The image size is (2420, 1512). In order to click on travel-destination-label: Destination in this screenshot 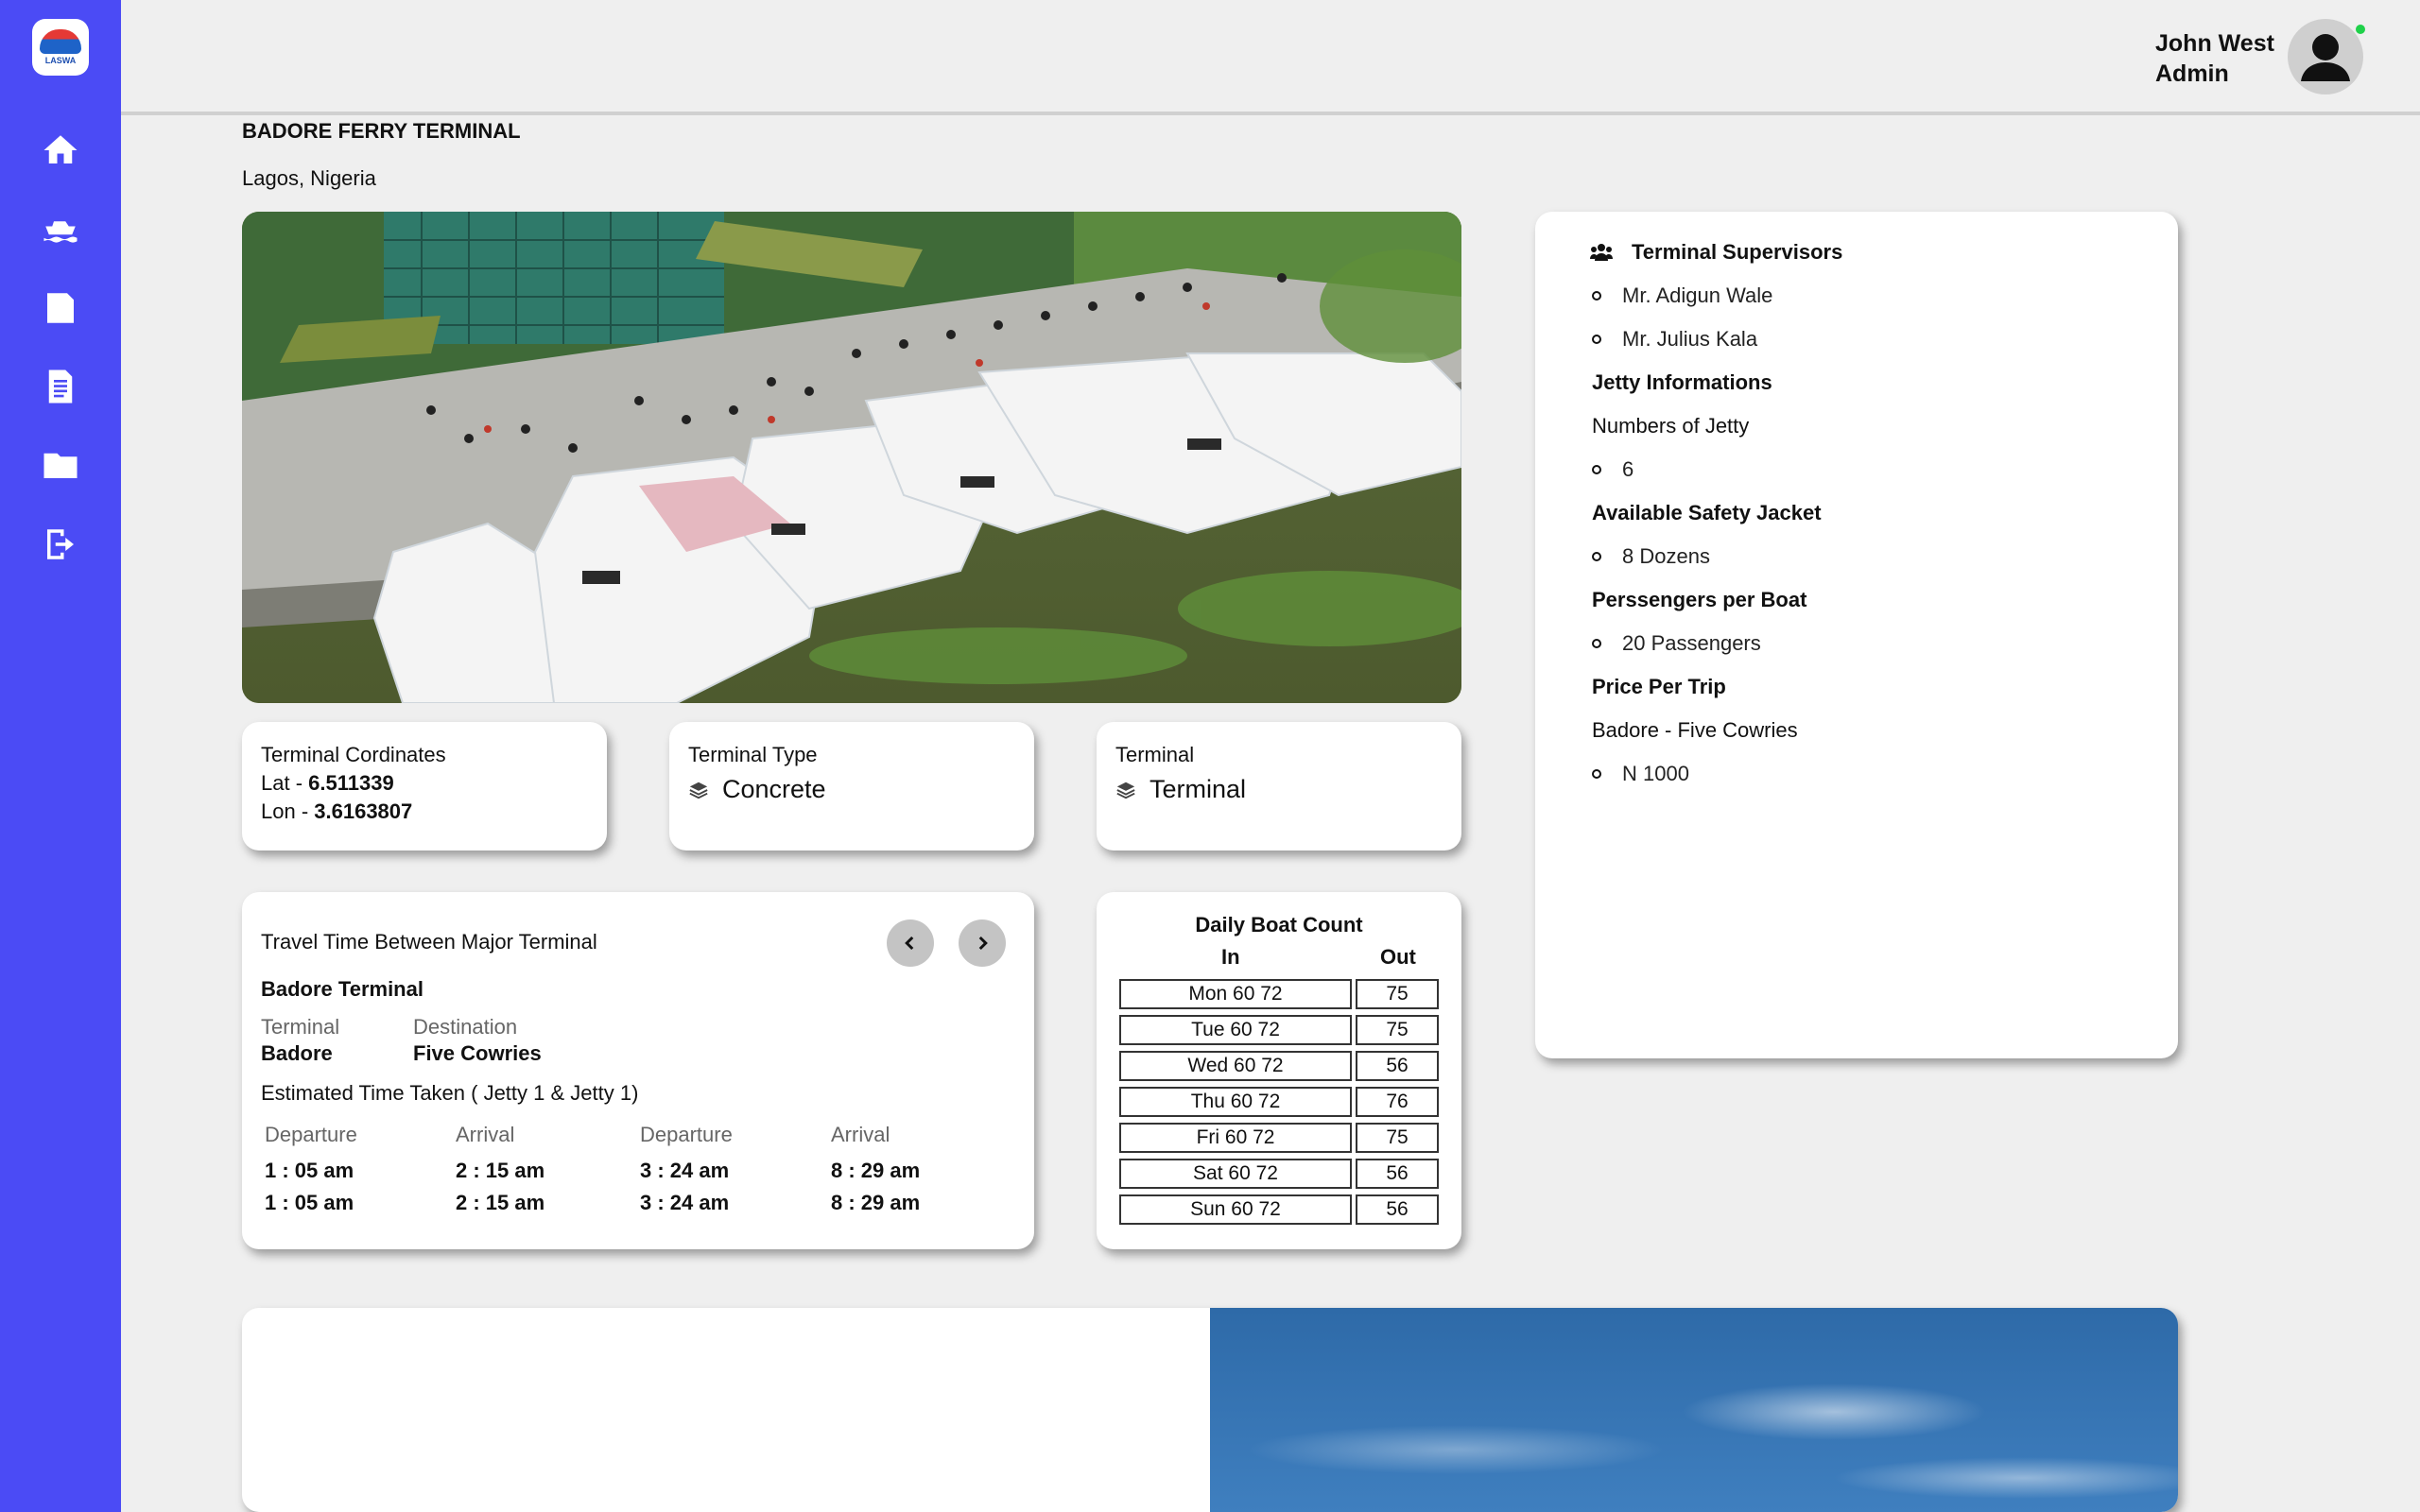, I will do `click(465, 1027)`.